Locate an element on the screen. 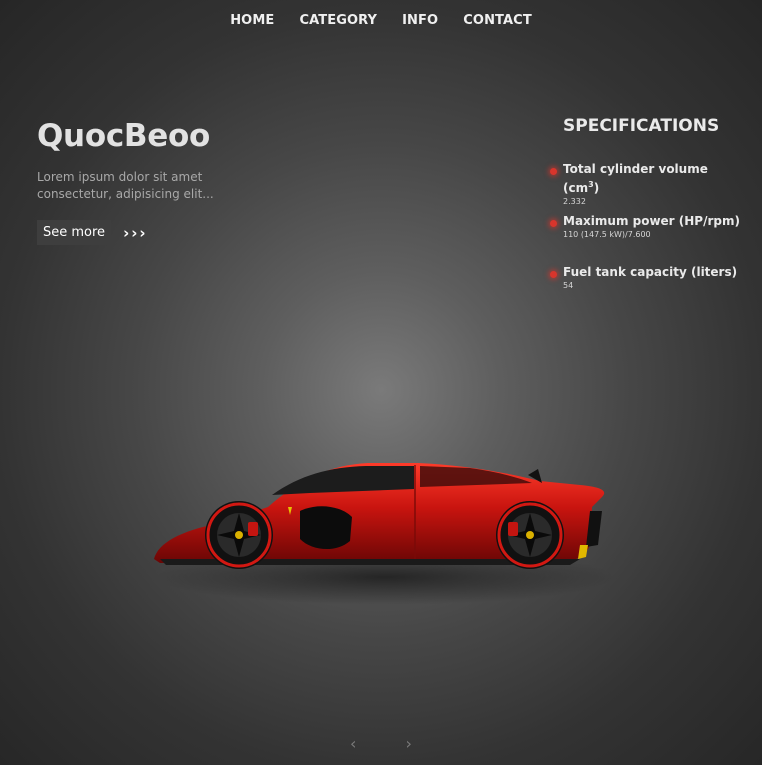 The height and width of the screenshot is (765, 762). nav-category-link: CATEGORY is located at coordinates (338, 20).